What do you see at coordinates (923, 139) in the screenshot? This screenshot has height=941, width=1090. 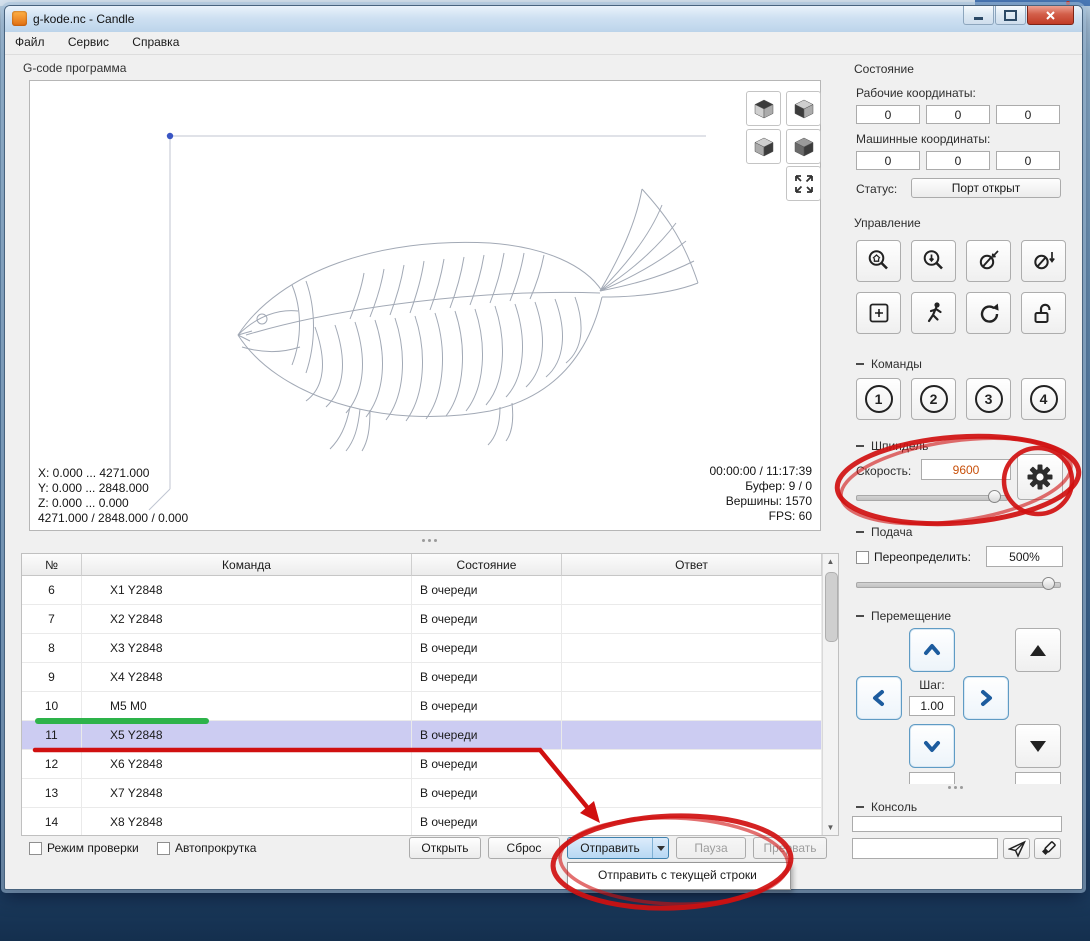 I see `machine-coords-label: Машинные координаты:` at bounding box center [923, 139].